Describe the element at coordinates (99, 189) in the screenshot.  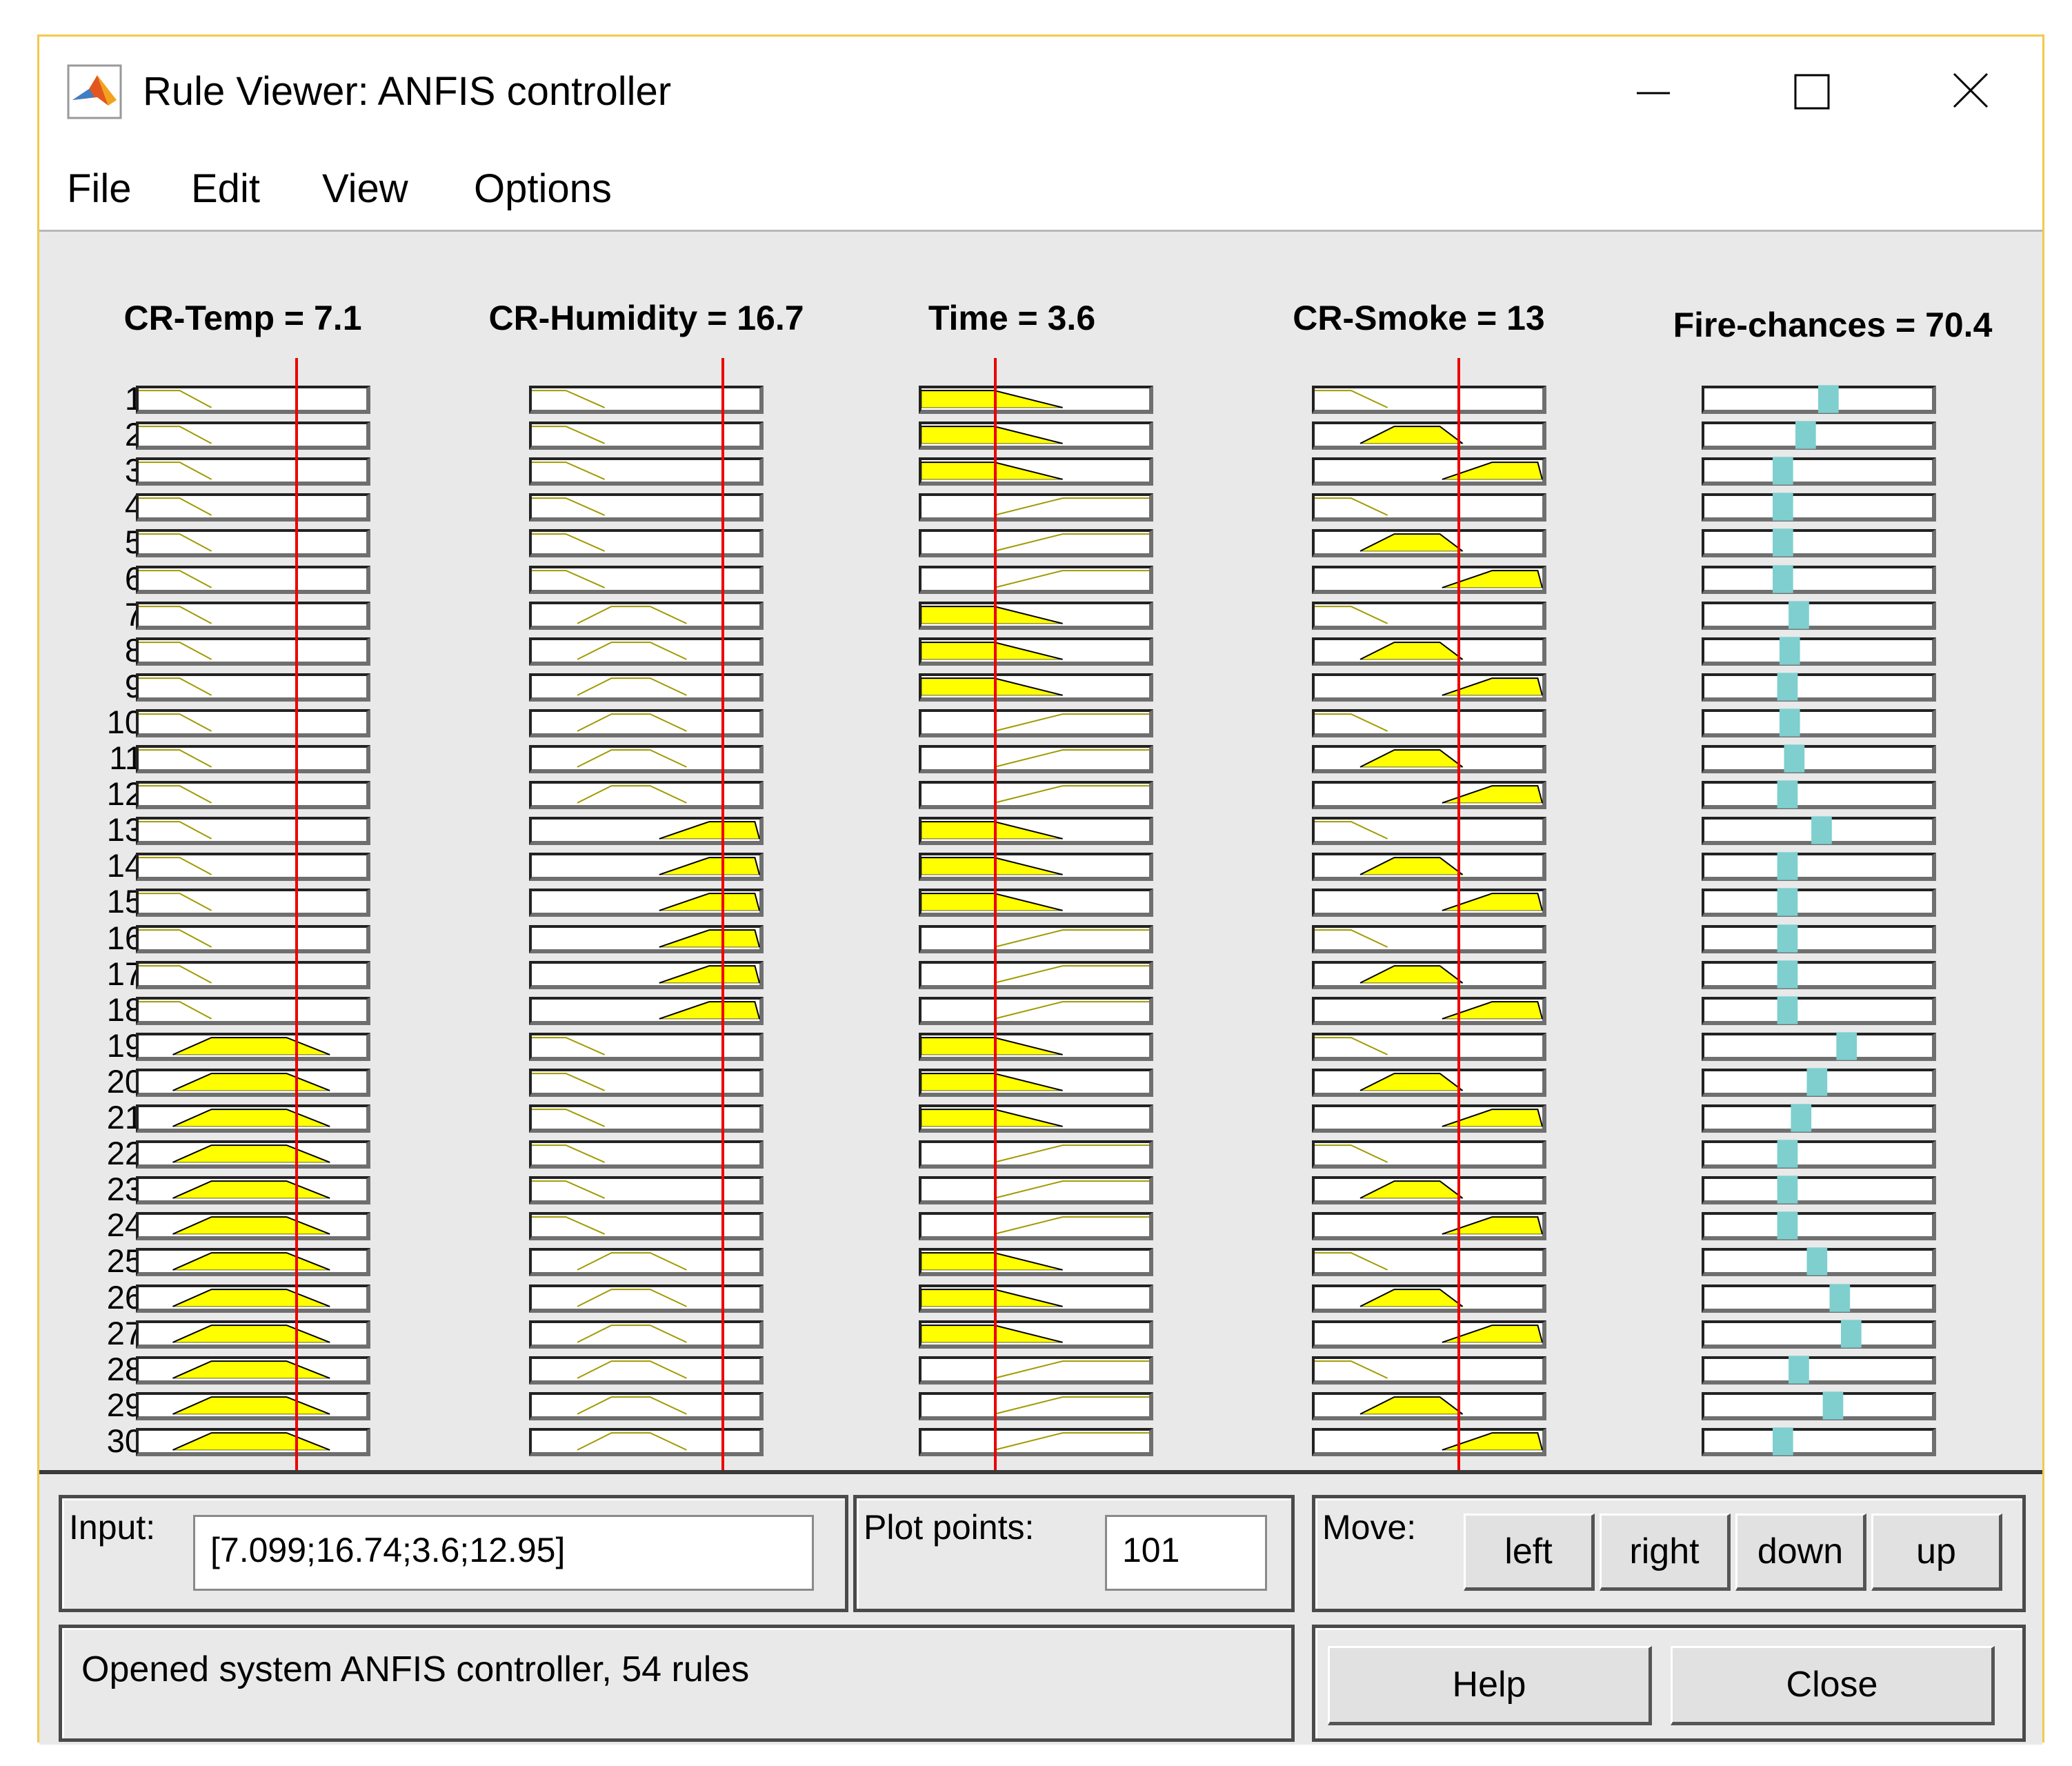
I see `menu-file: File` at that location.